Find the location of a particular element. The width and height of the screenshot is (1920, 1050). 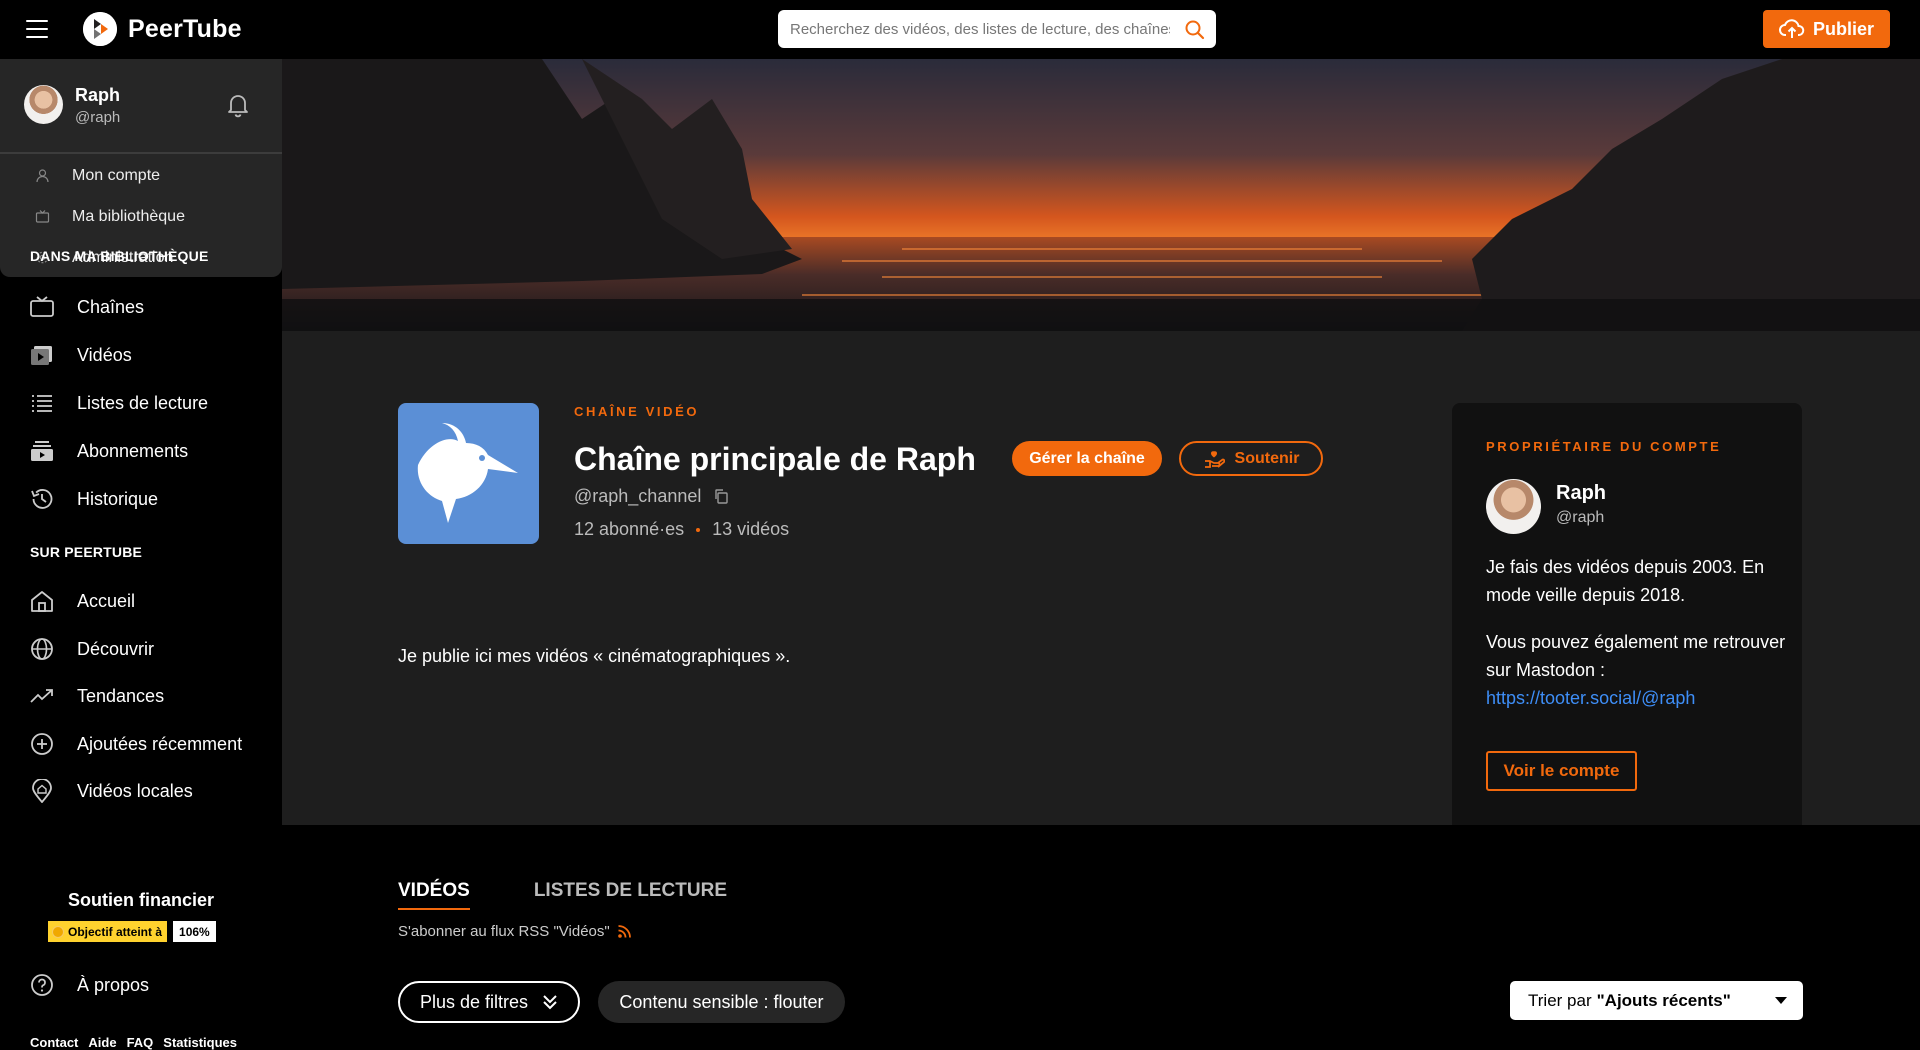

footer-link-faq: FAQ is located at coordinates (140, 1042).